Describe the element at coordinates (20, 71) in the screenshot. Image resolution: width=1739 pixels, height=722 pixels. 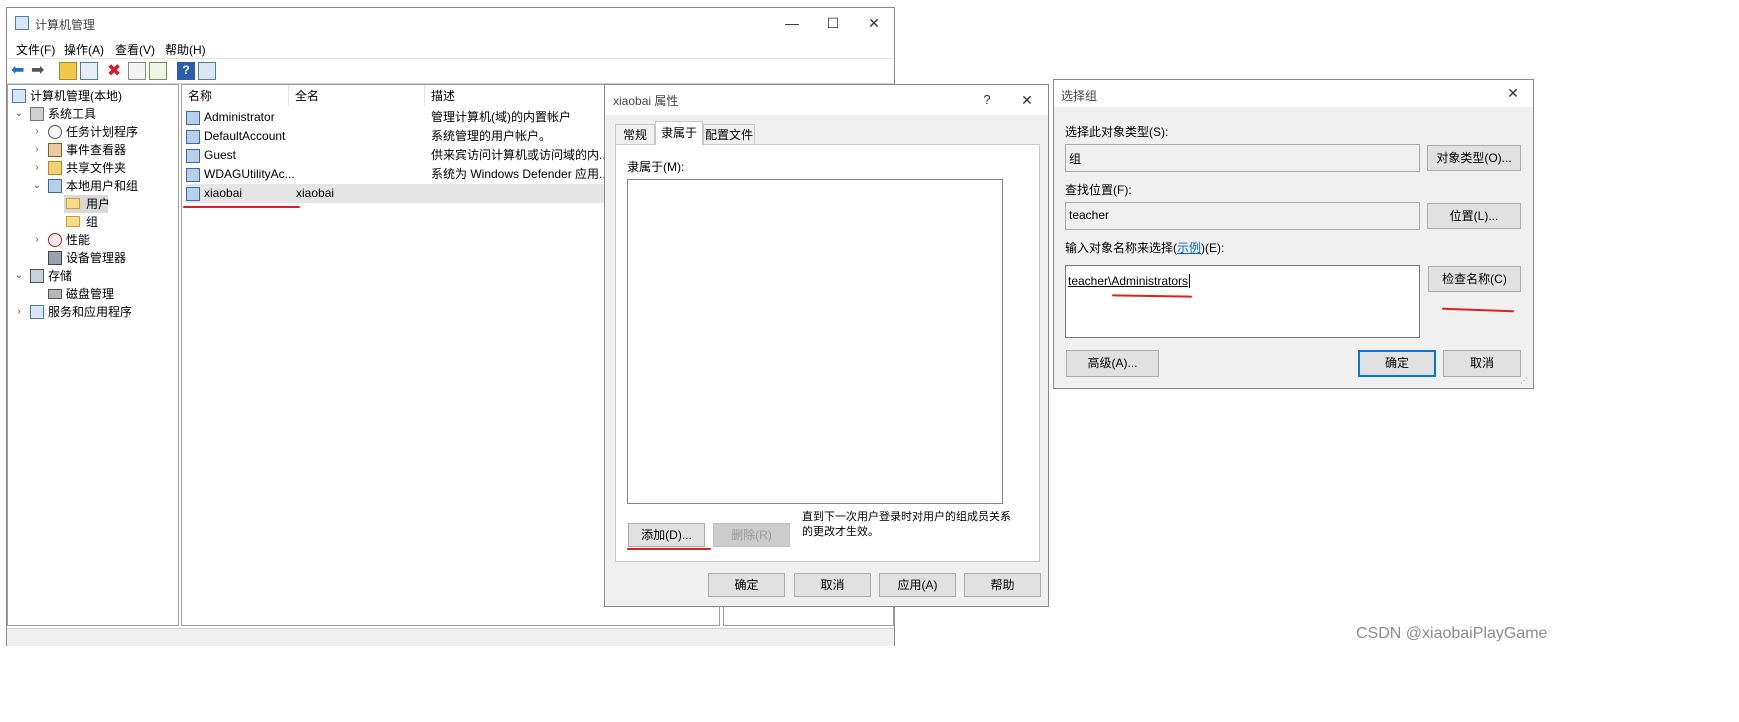
I see `back-icon: ⬅` at that location.